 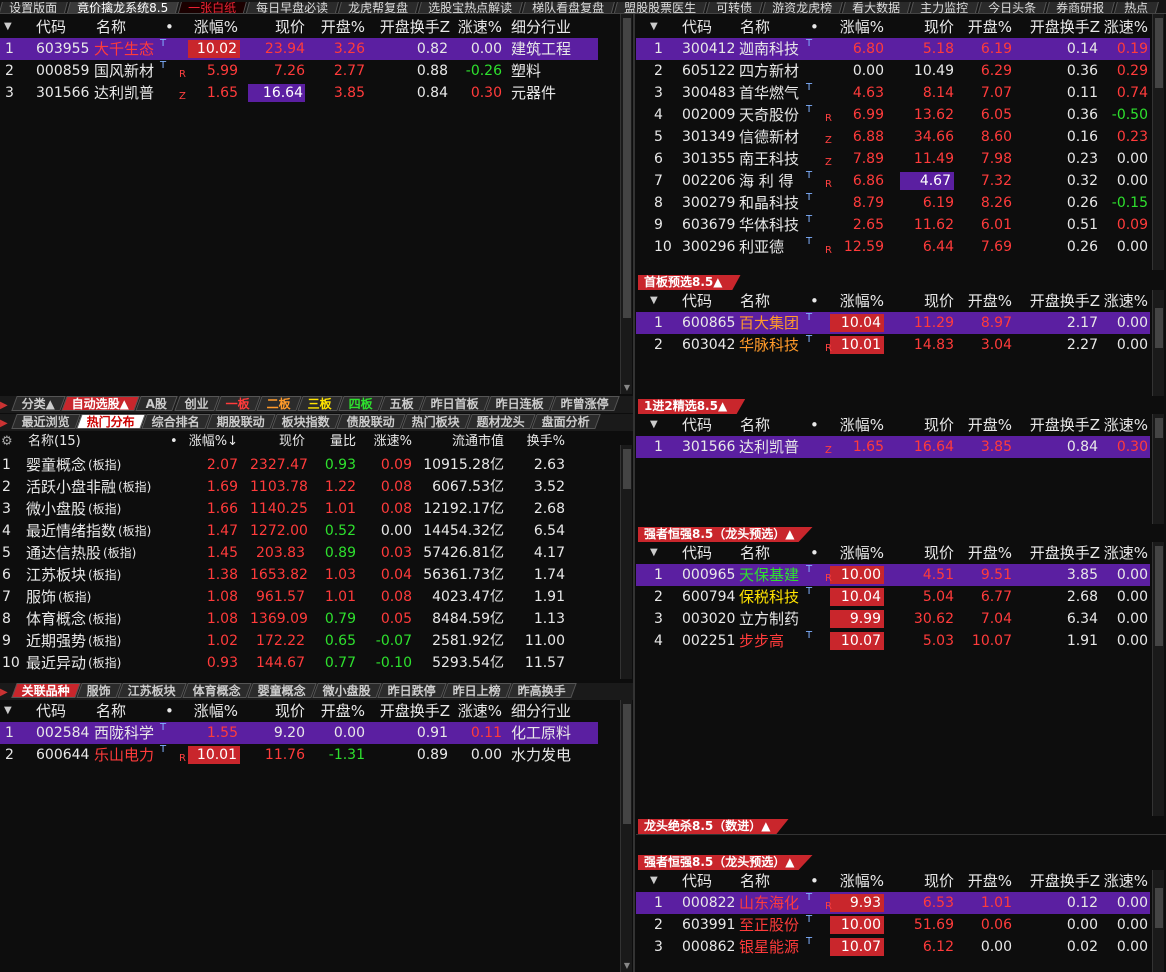 What do you see at coordinates (893, 619) in the screenshot?
I see `table-row: 3 003020 立方制药 9.99 30.62 7.04 6.34 0.00` at bounding box center [893, 619].